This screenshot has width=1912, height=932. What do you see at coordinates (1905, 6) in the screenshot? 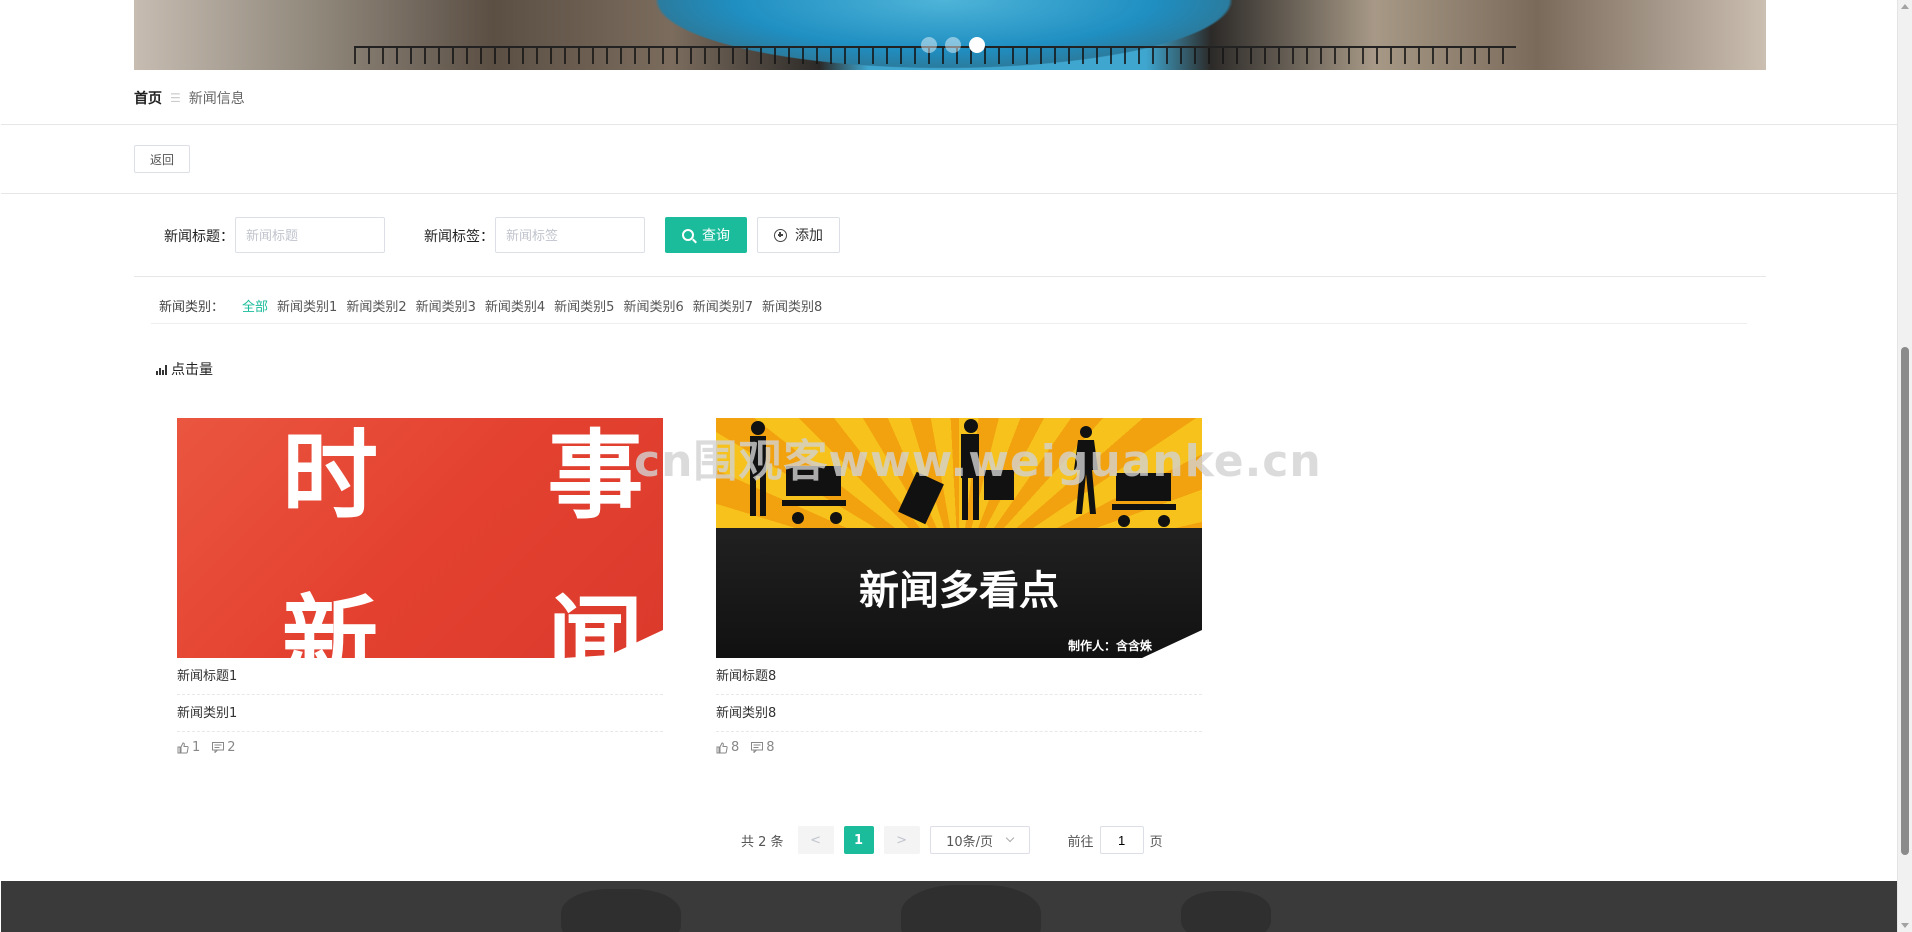
I see `scroll-up-arrow-icon` at bounding box center [1905, 6].